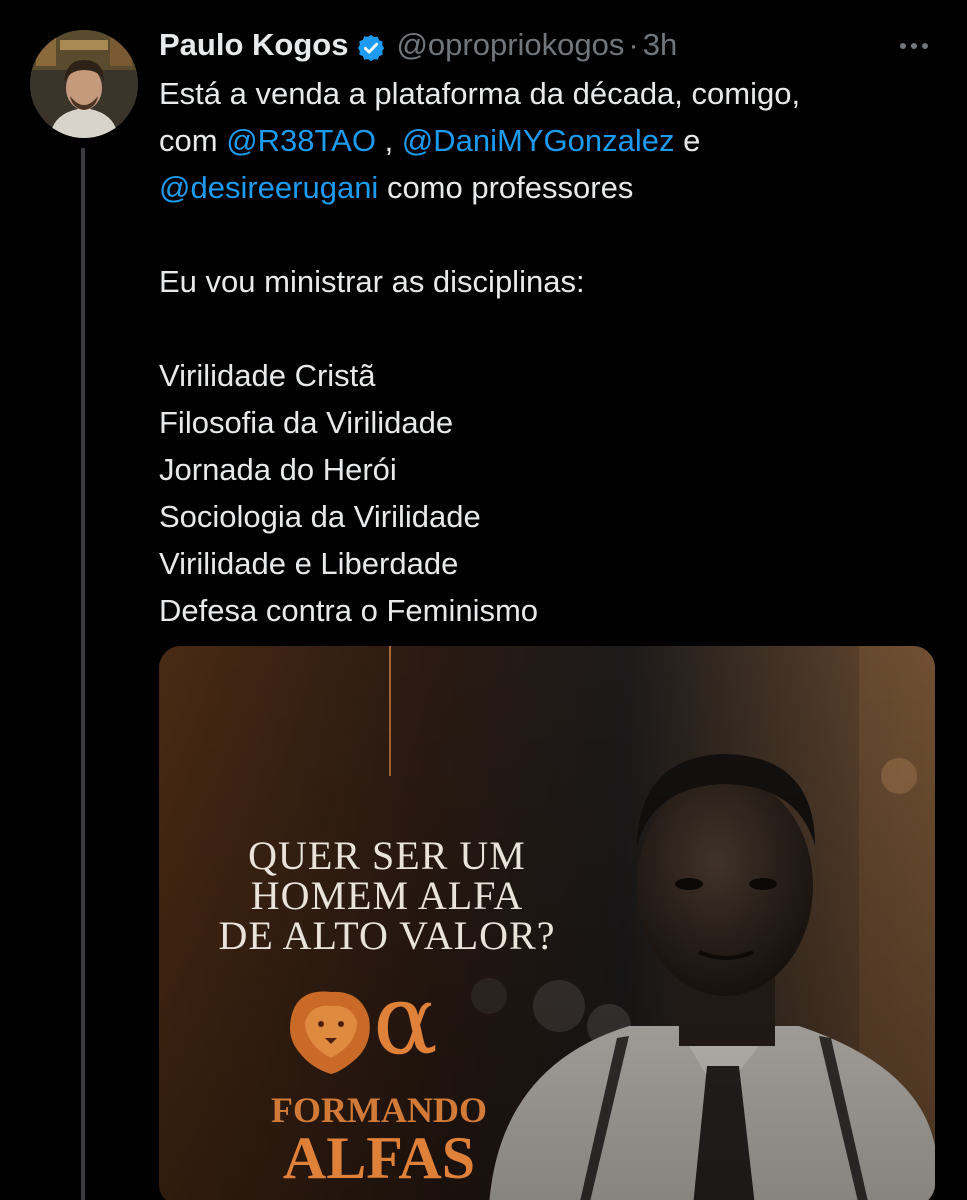  I want to click on tweet-text-span: Eu vou ministrar as disciplinas:, so click(372, 281).